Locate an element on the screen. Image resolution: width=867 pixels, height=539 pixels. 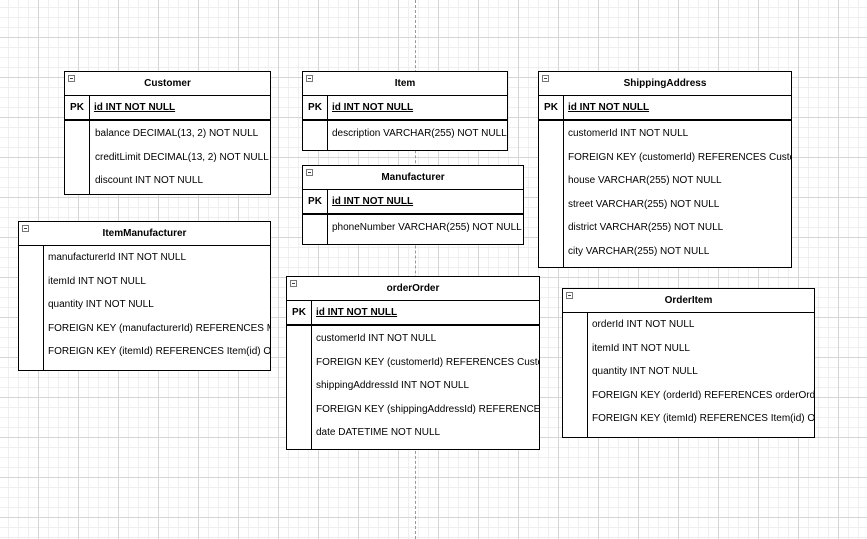
table-title: ShippingAddress is located at coordinates (665, 83).